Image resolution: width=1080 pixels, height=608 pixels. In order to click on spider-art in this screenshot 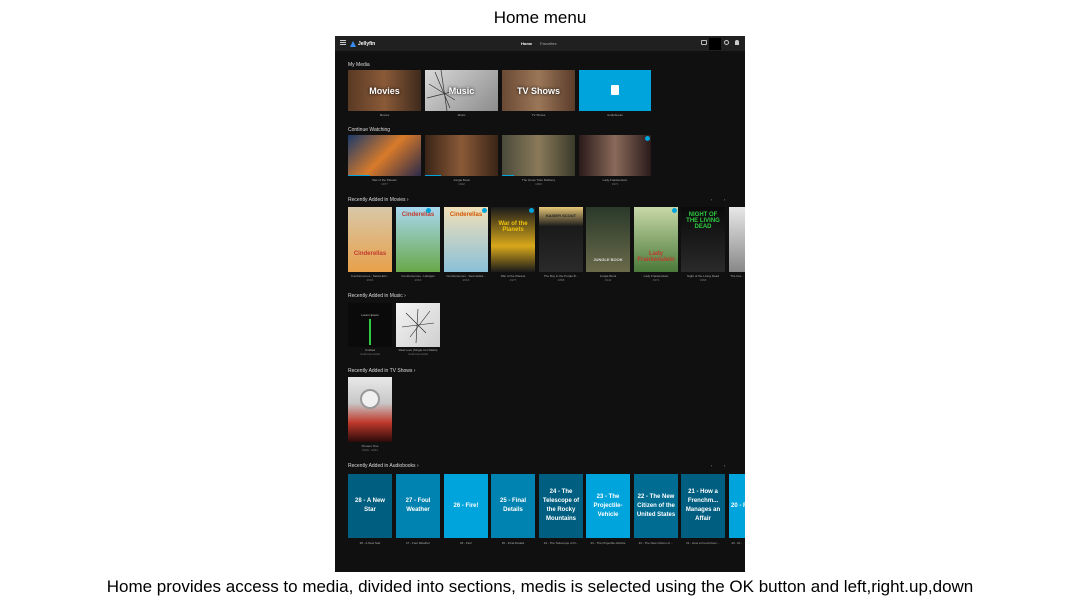, I will do `click(418, 326)`.